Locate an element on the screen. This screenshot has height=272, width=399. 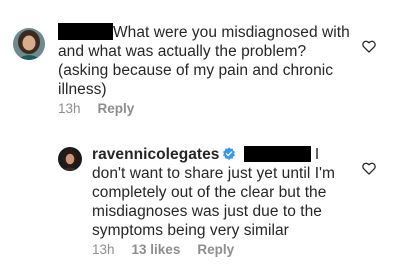
comment-2-time: 13h is located at coordinates (103, 249).